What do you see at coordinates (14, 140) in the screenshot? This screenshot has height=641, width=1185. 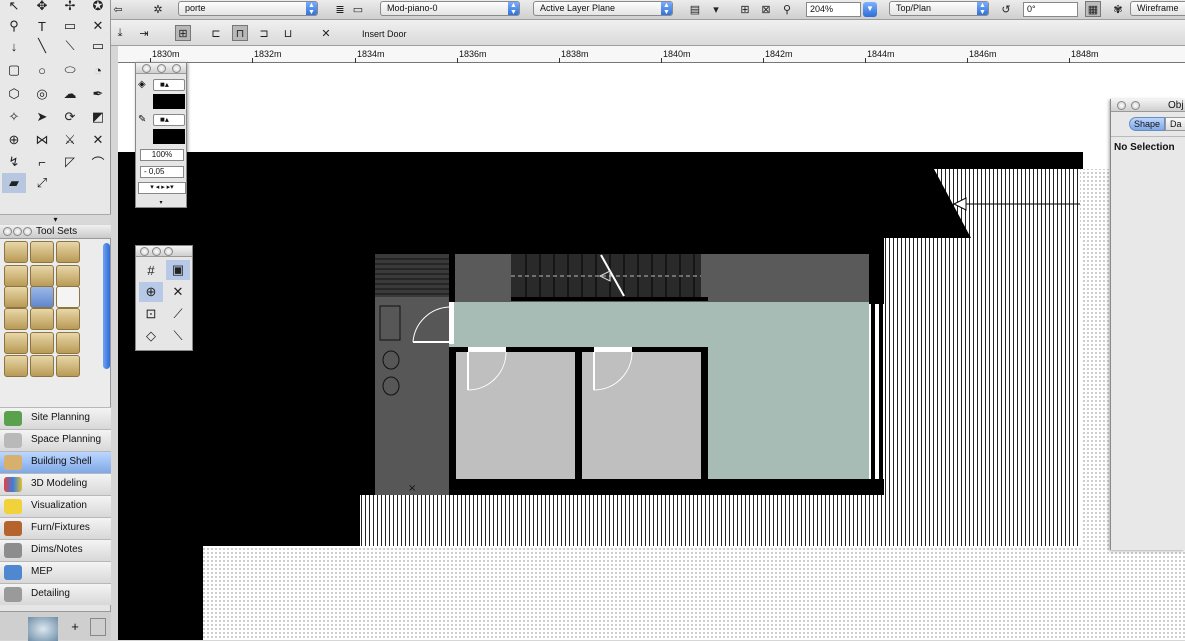 I see `offset-tool-icon: ⊕` at bounding box center [14, 140].